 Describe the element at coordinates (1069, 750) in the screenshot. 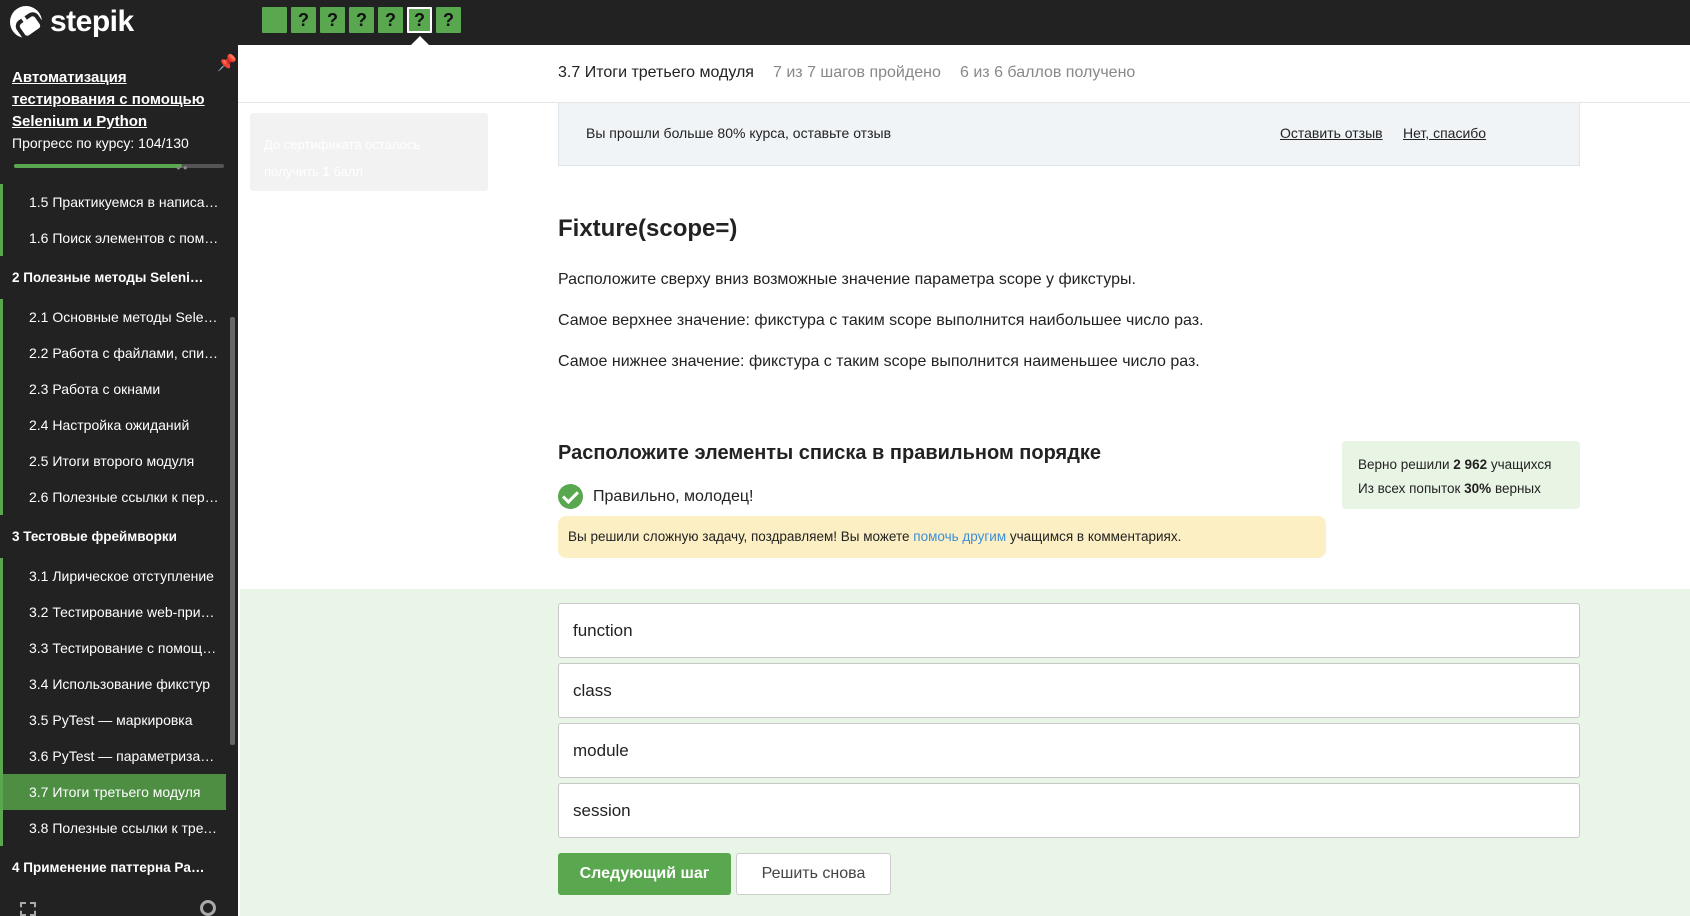

I see `sortable-item: module` at that location.